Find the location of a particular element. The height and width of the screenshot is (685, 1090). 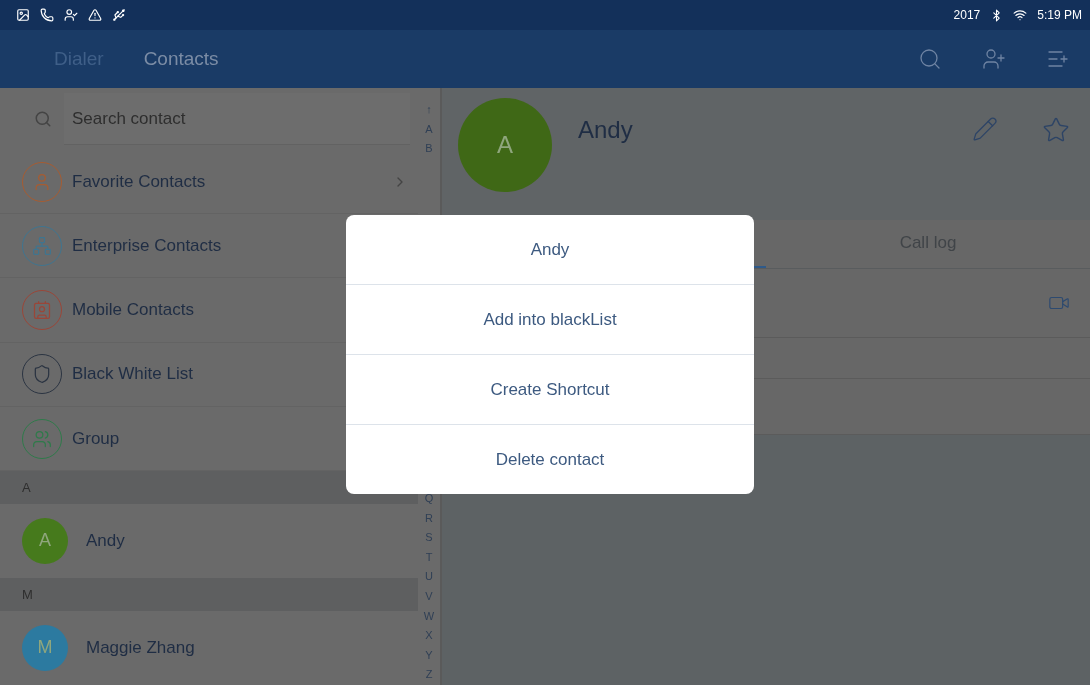

image-icon is located at coordinates (23, 15).